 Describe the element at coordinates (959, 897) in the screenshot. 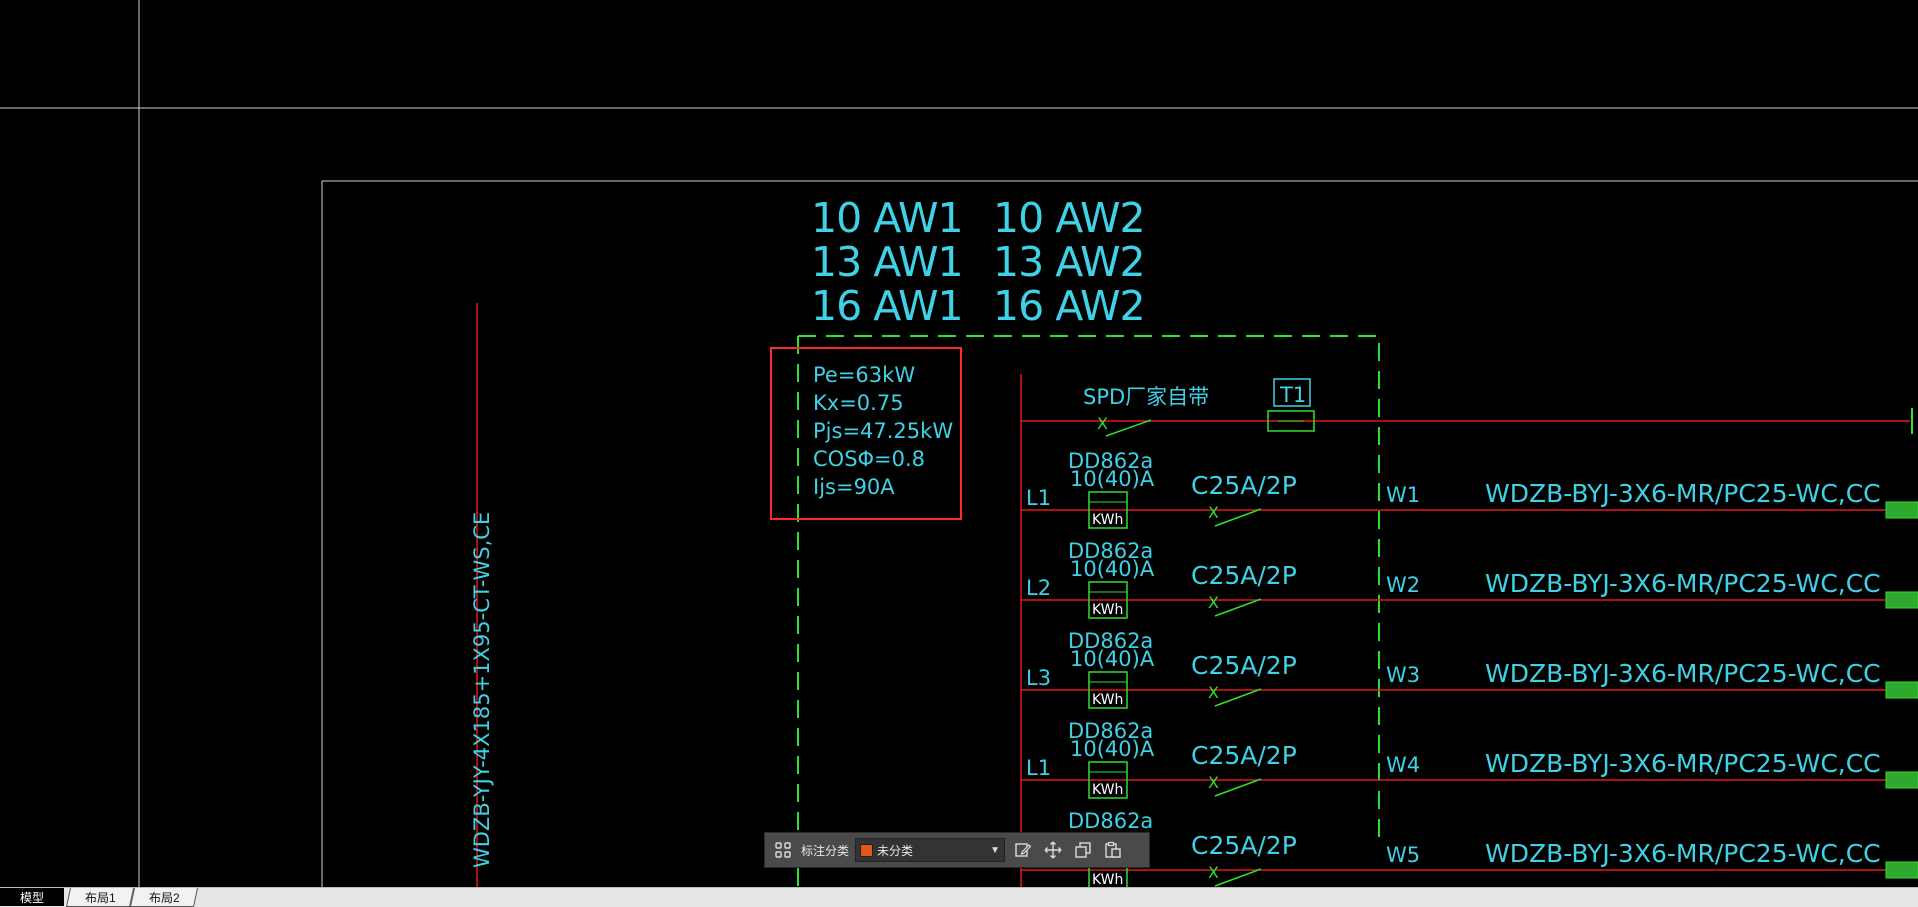

I see `layout-tab-bar: 模型 布局1 布局2` at that location.